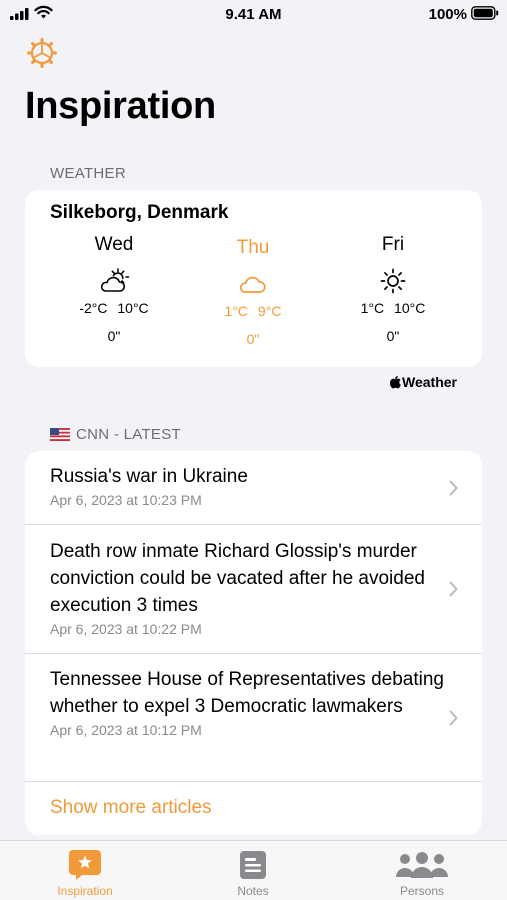 Image resolution: width=507 pixels, height=900 pixels. What do you see at coordinates (126, 730) in the screenshot?
I see `article-date: Apr 6, 2023 at 10:12 PM` at bounding box center [126, 730].